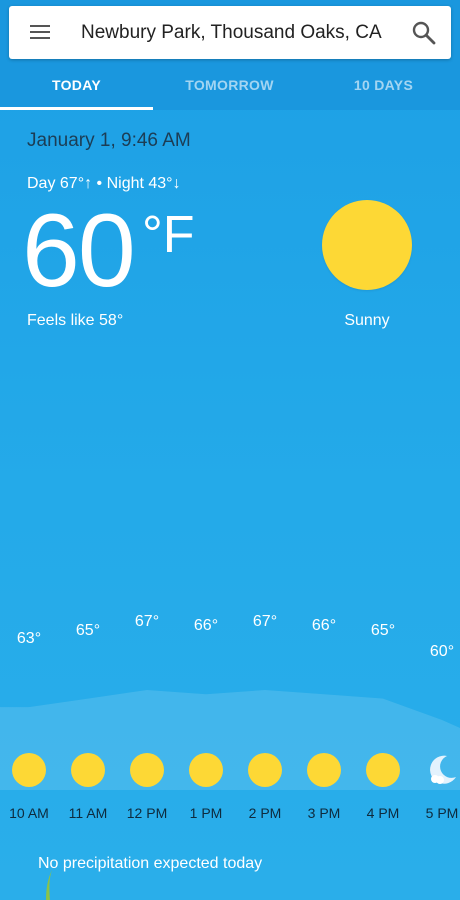 The height and width of the screenshot is (900, 460). What do you see at coordinates (442, 770) in the screenshot?
I see `moon-icon` at bounding box center [442, 770].